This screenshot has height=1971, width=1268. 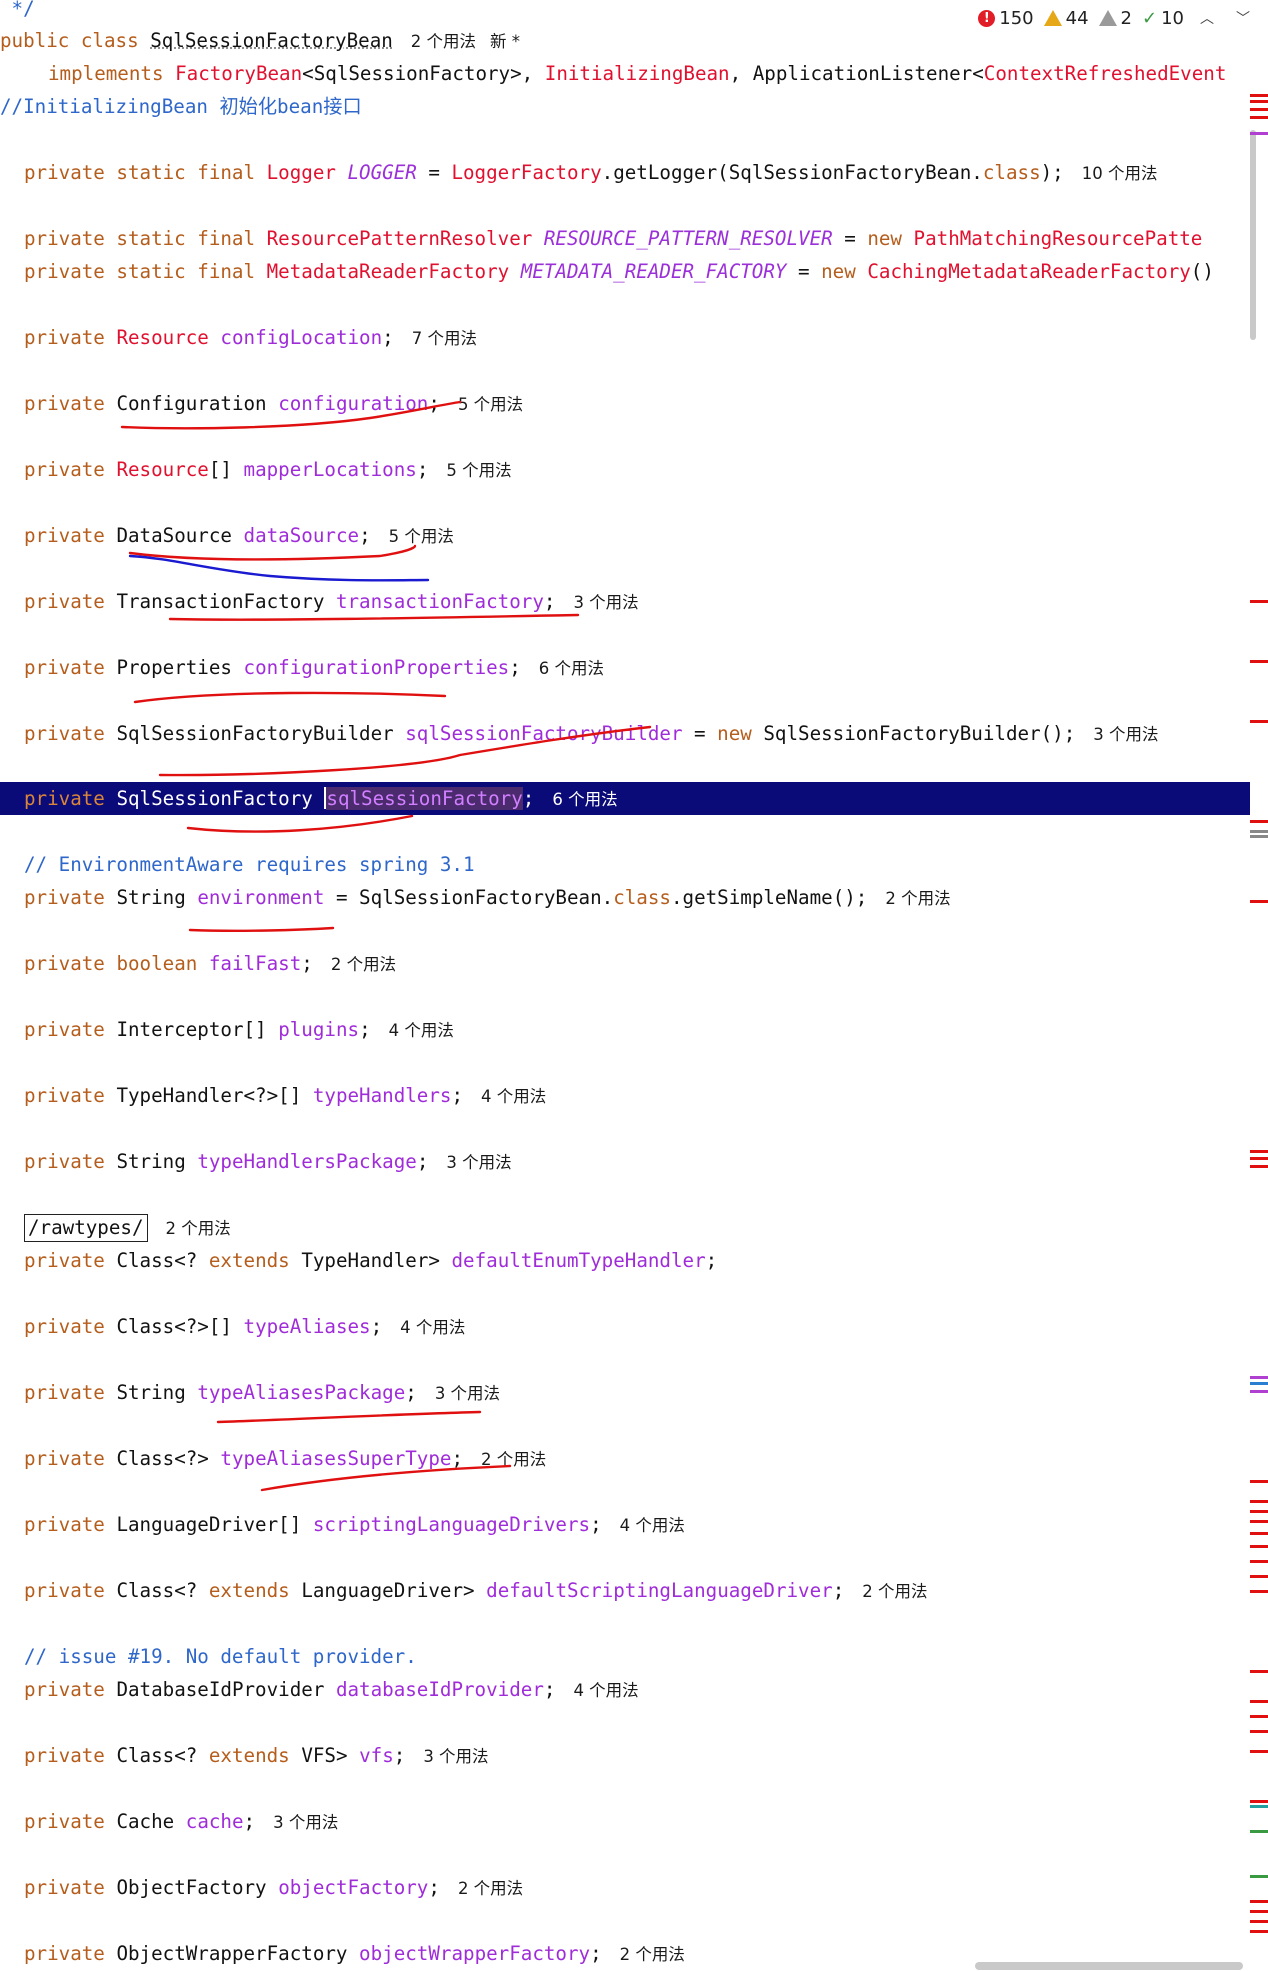 I want to click on field-name: typeHandlers, so click(x=382, y=1095).